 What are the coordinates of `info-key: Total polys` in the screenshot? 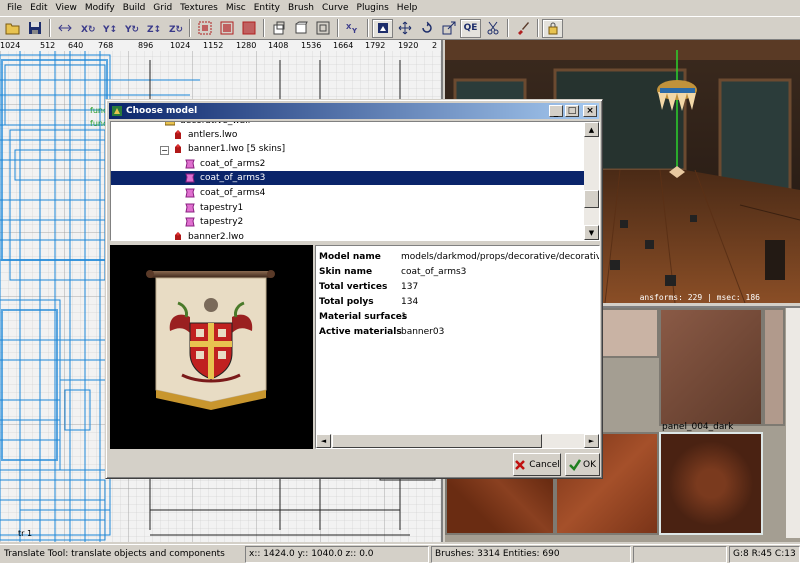 It's located at (346, 302).